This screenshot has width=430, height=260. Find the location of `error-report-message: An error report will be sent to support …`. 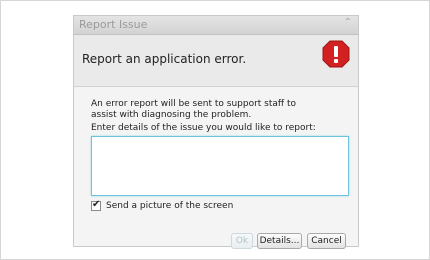

error-report-message: An error report will be sent to support … is located at coordinates (194, 109).